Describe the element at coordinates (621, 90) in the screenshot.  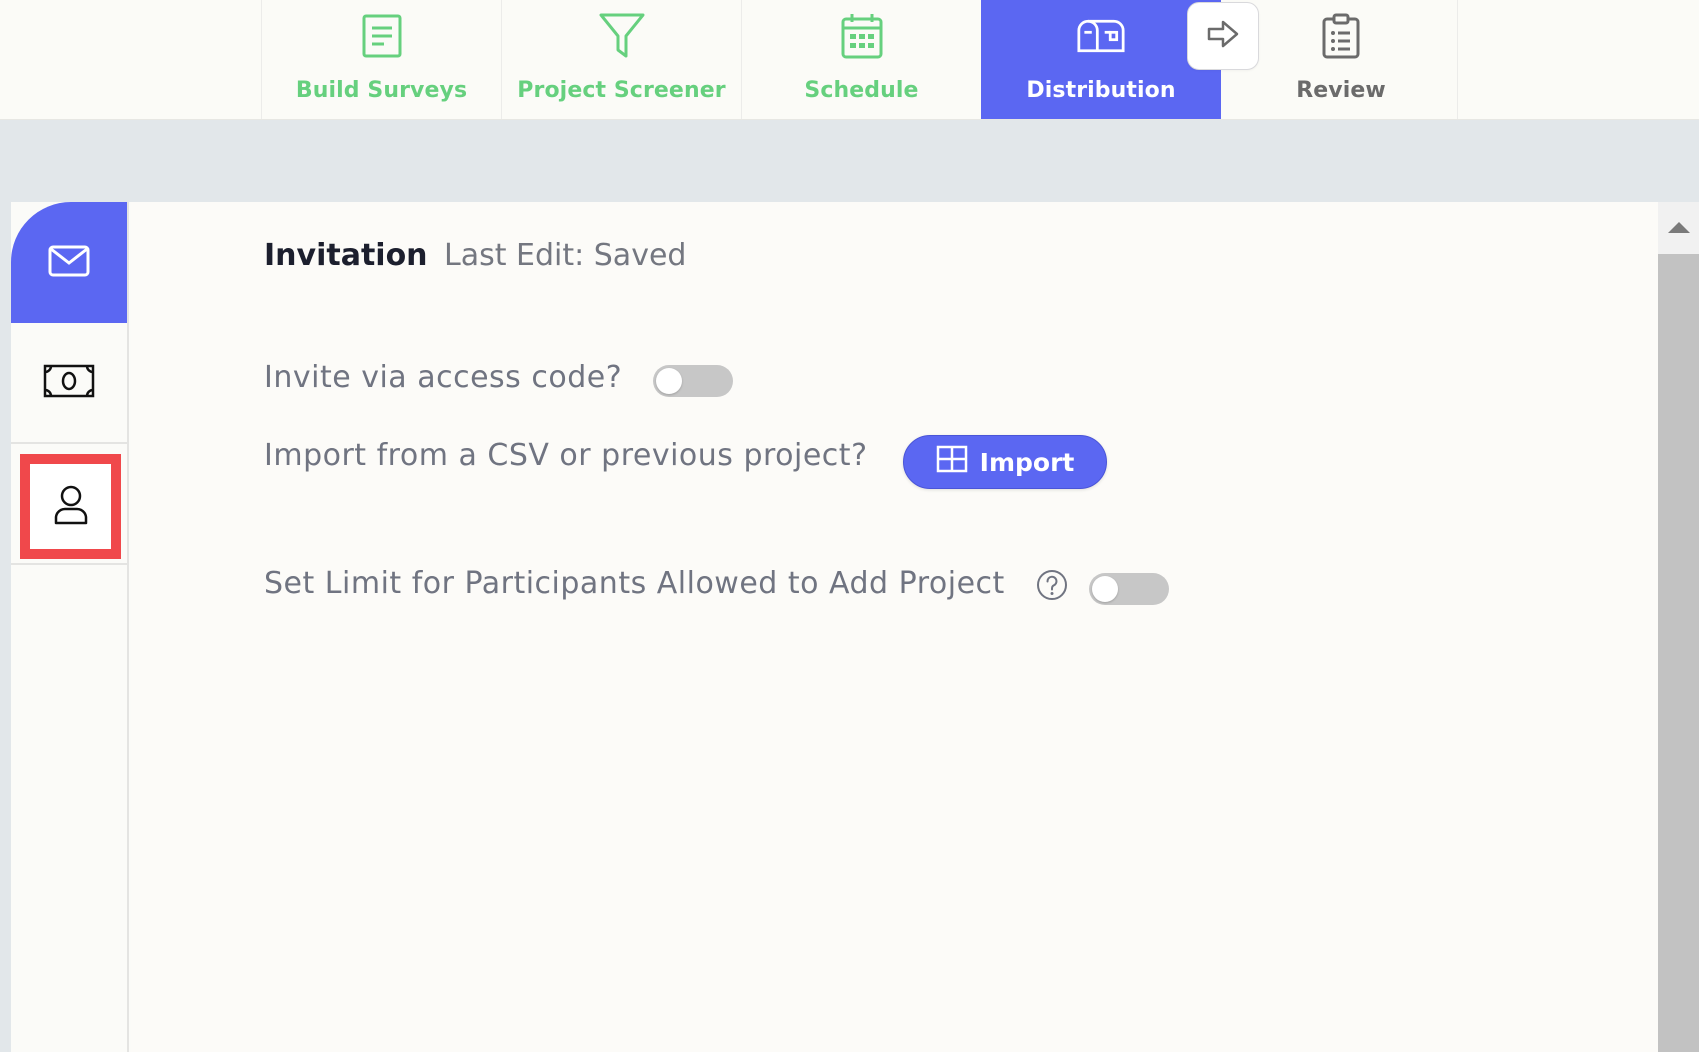
I see `tab-label: Project Screener` at that location.